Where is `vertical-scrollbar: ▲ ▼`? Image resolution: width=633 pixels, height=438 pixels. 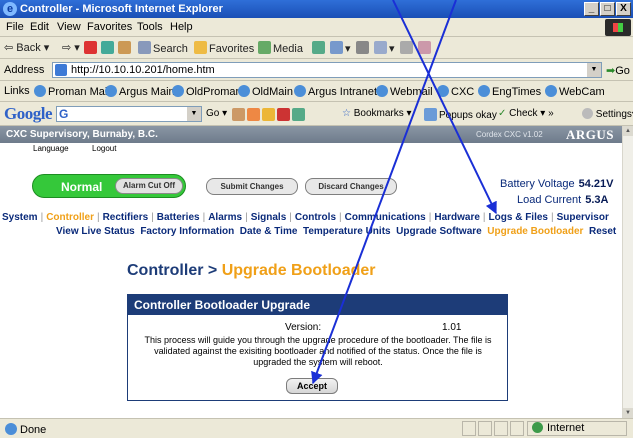 vertical-scrollbar: ▲ ▼ is located at coordinates (627, 272).